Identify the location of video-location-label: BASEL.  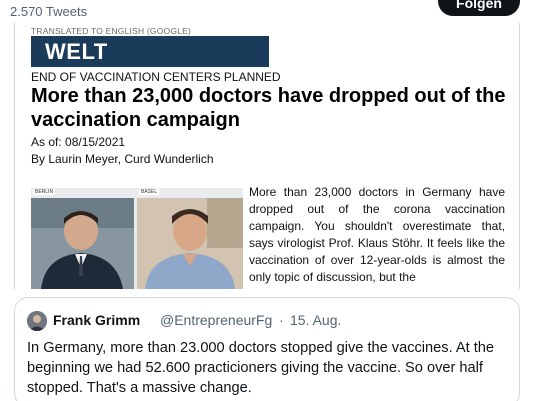
(149, 192).